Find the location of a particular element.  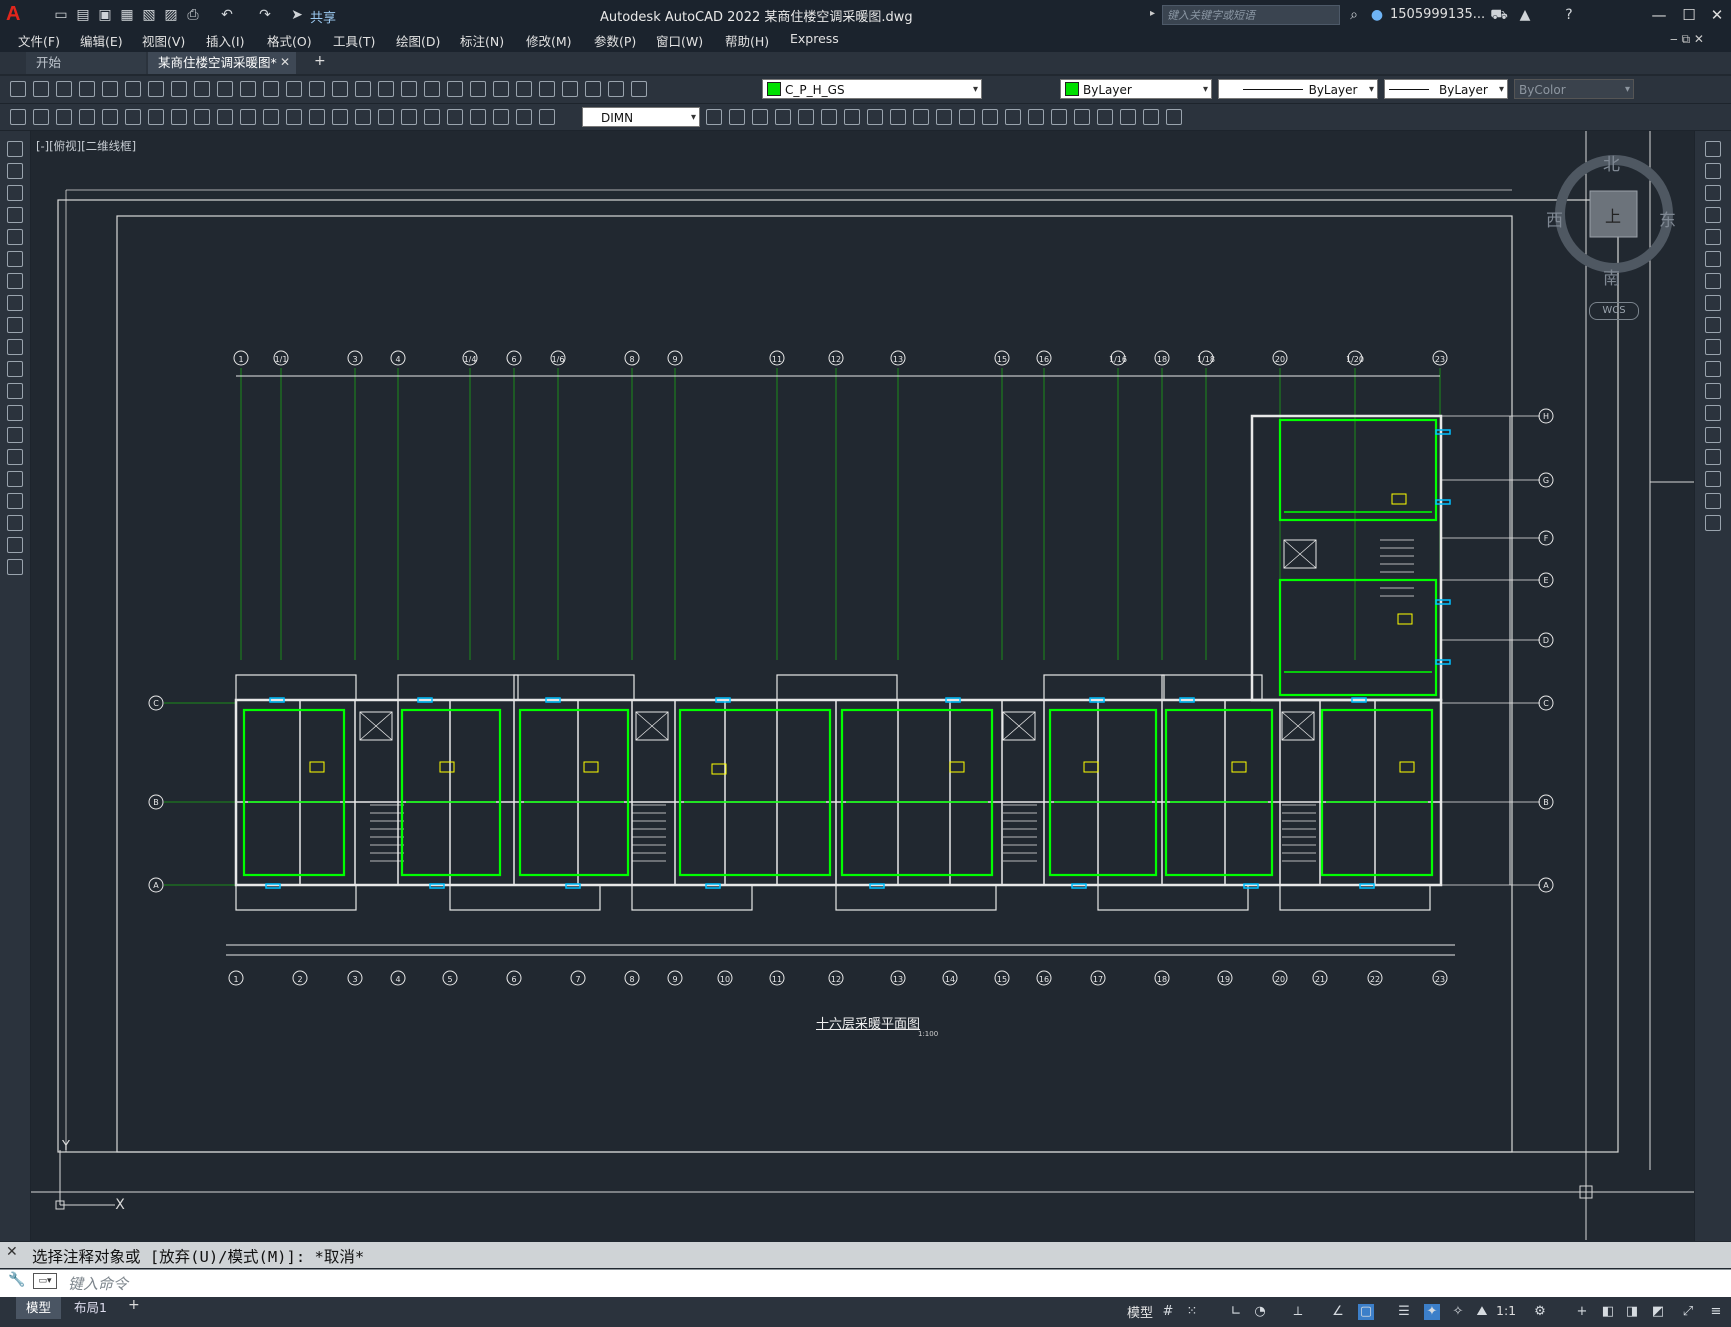

viewcube-top-face: 上 is located at coordinates (1613, 215).